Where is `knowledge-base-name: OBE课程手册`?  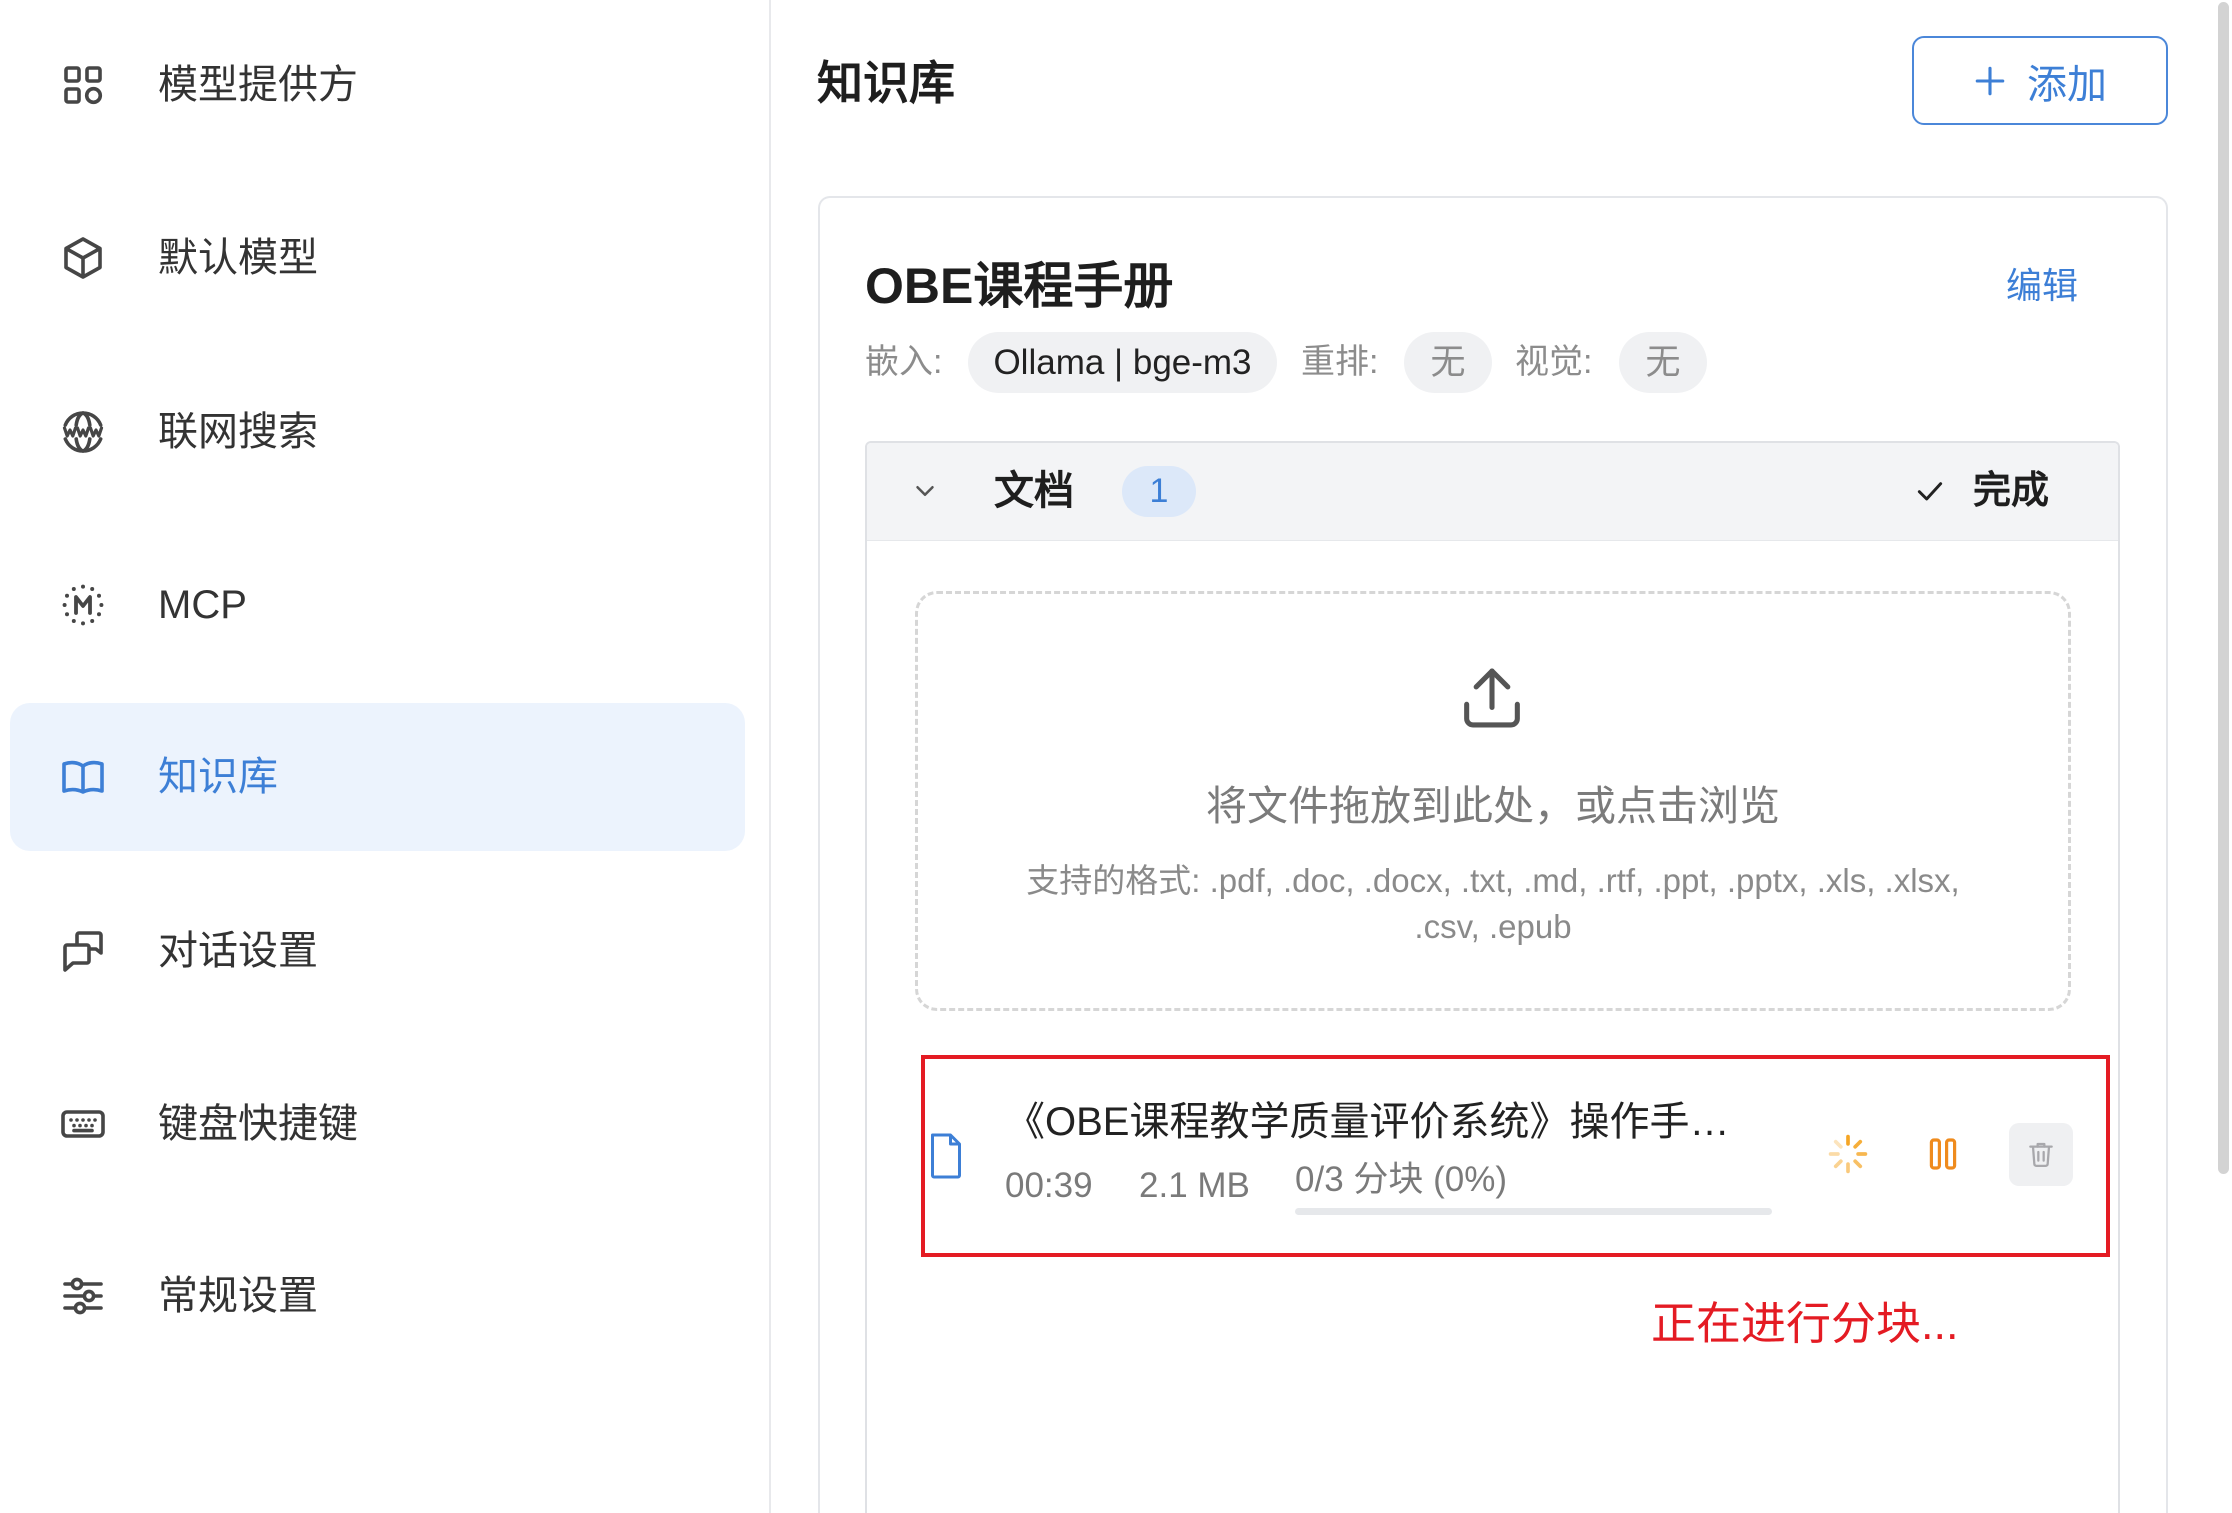
knowledge-base-name: OBE课程手册 is located at coordinates (1019, 286).